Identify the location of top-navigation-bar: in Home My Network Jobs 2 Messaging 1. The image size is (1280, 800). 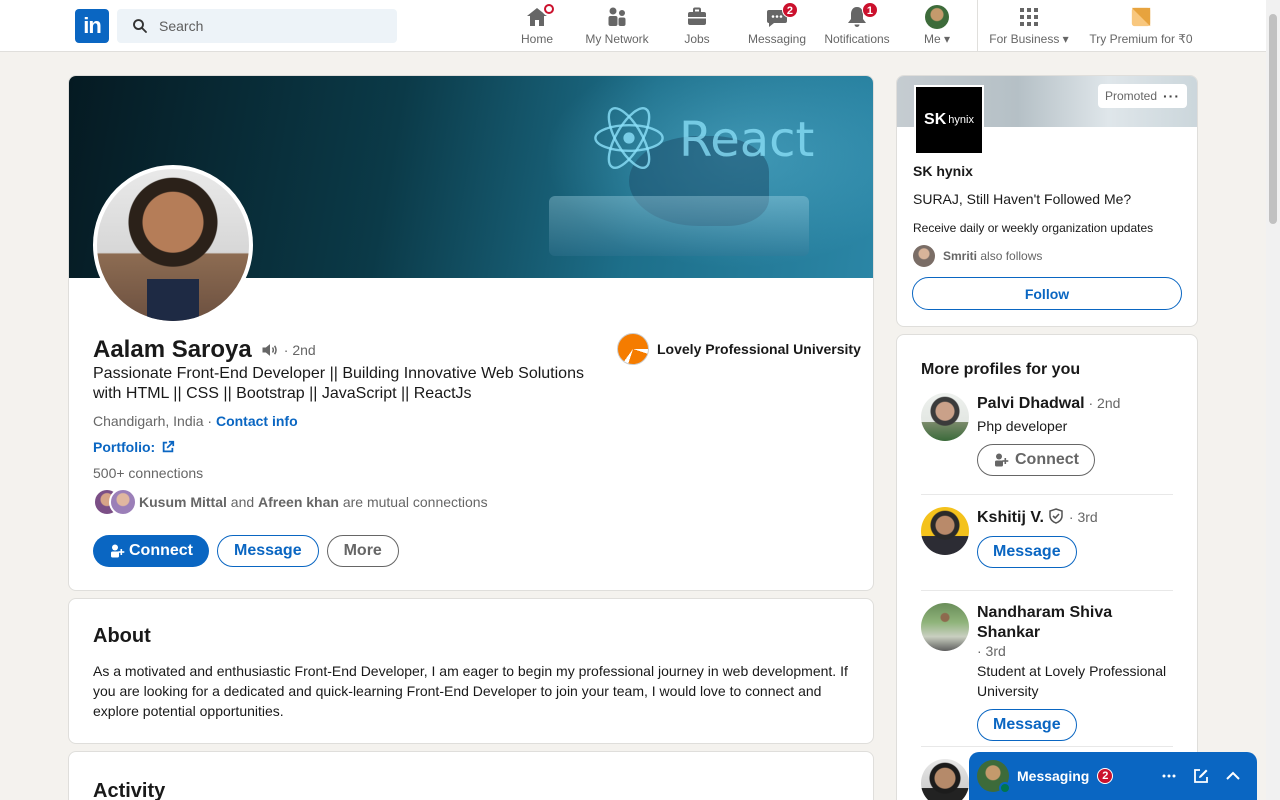
(633, 26).